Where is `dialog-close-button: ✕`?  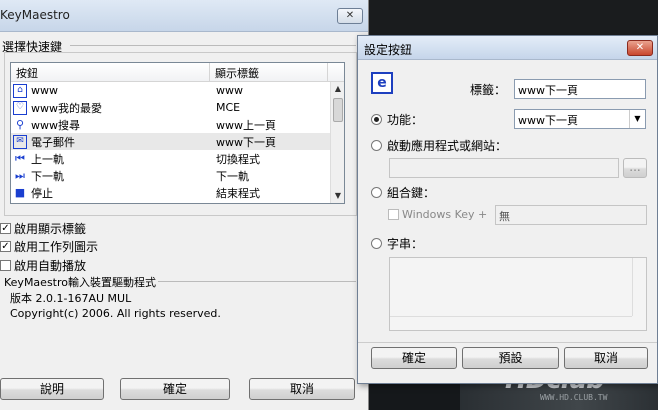 dialog-close-button: ✕ is located at coordinates (640, 48).